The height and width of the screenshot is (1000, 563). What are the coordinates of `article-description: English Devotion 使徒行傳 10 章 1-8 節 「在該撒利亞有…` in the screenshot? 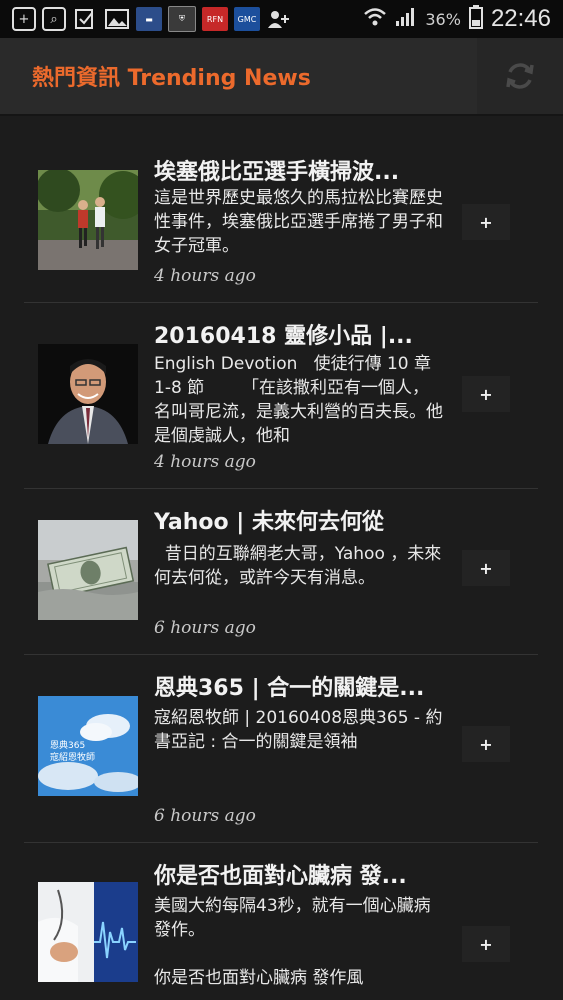 It's located at (298, 400).